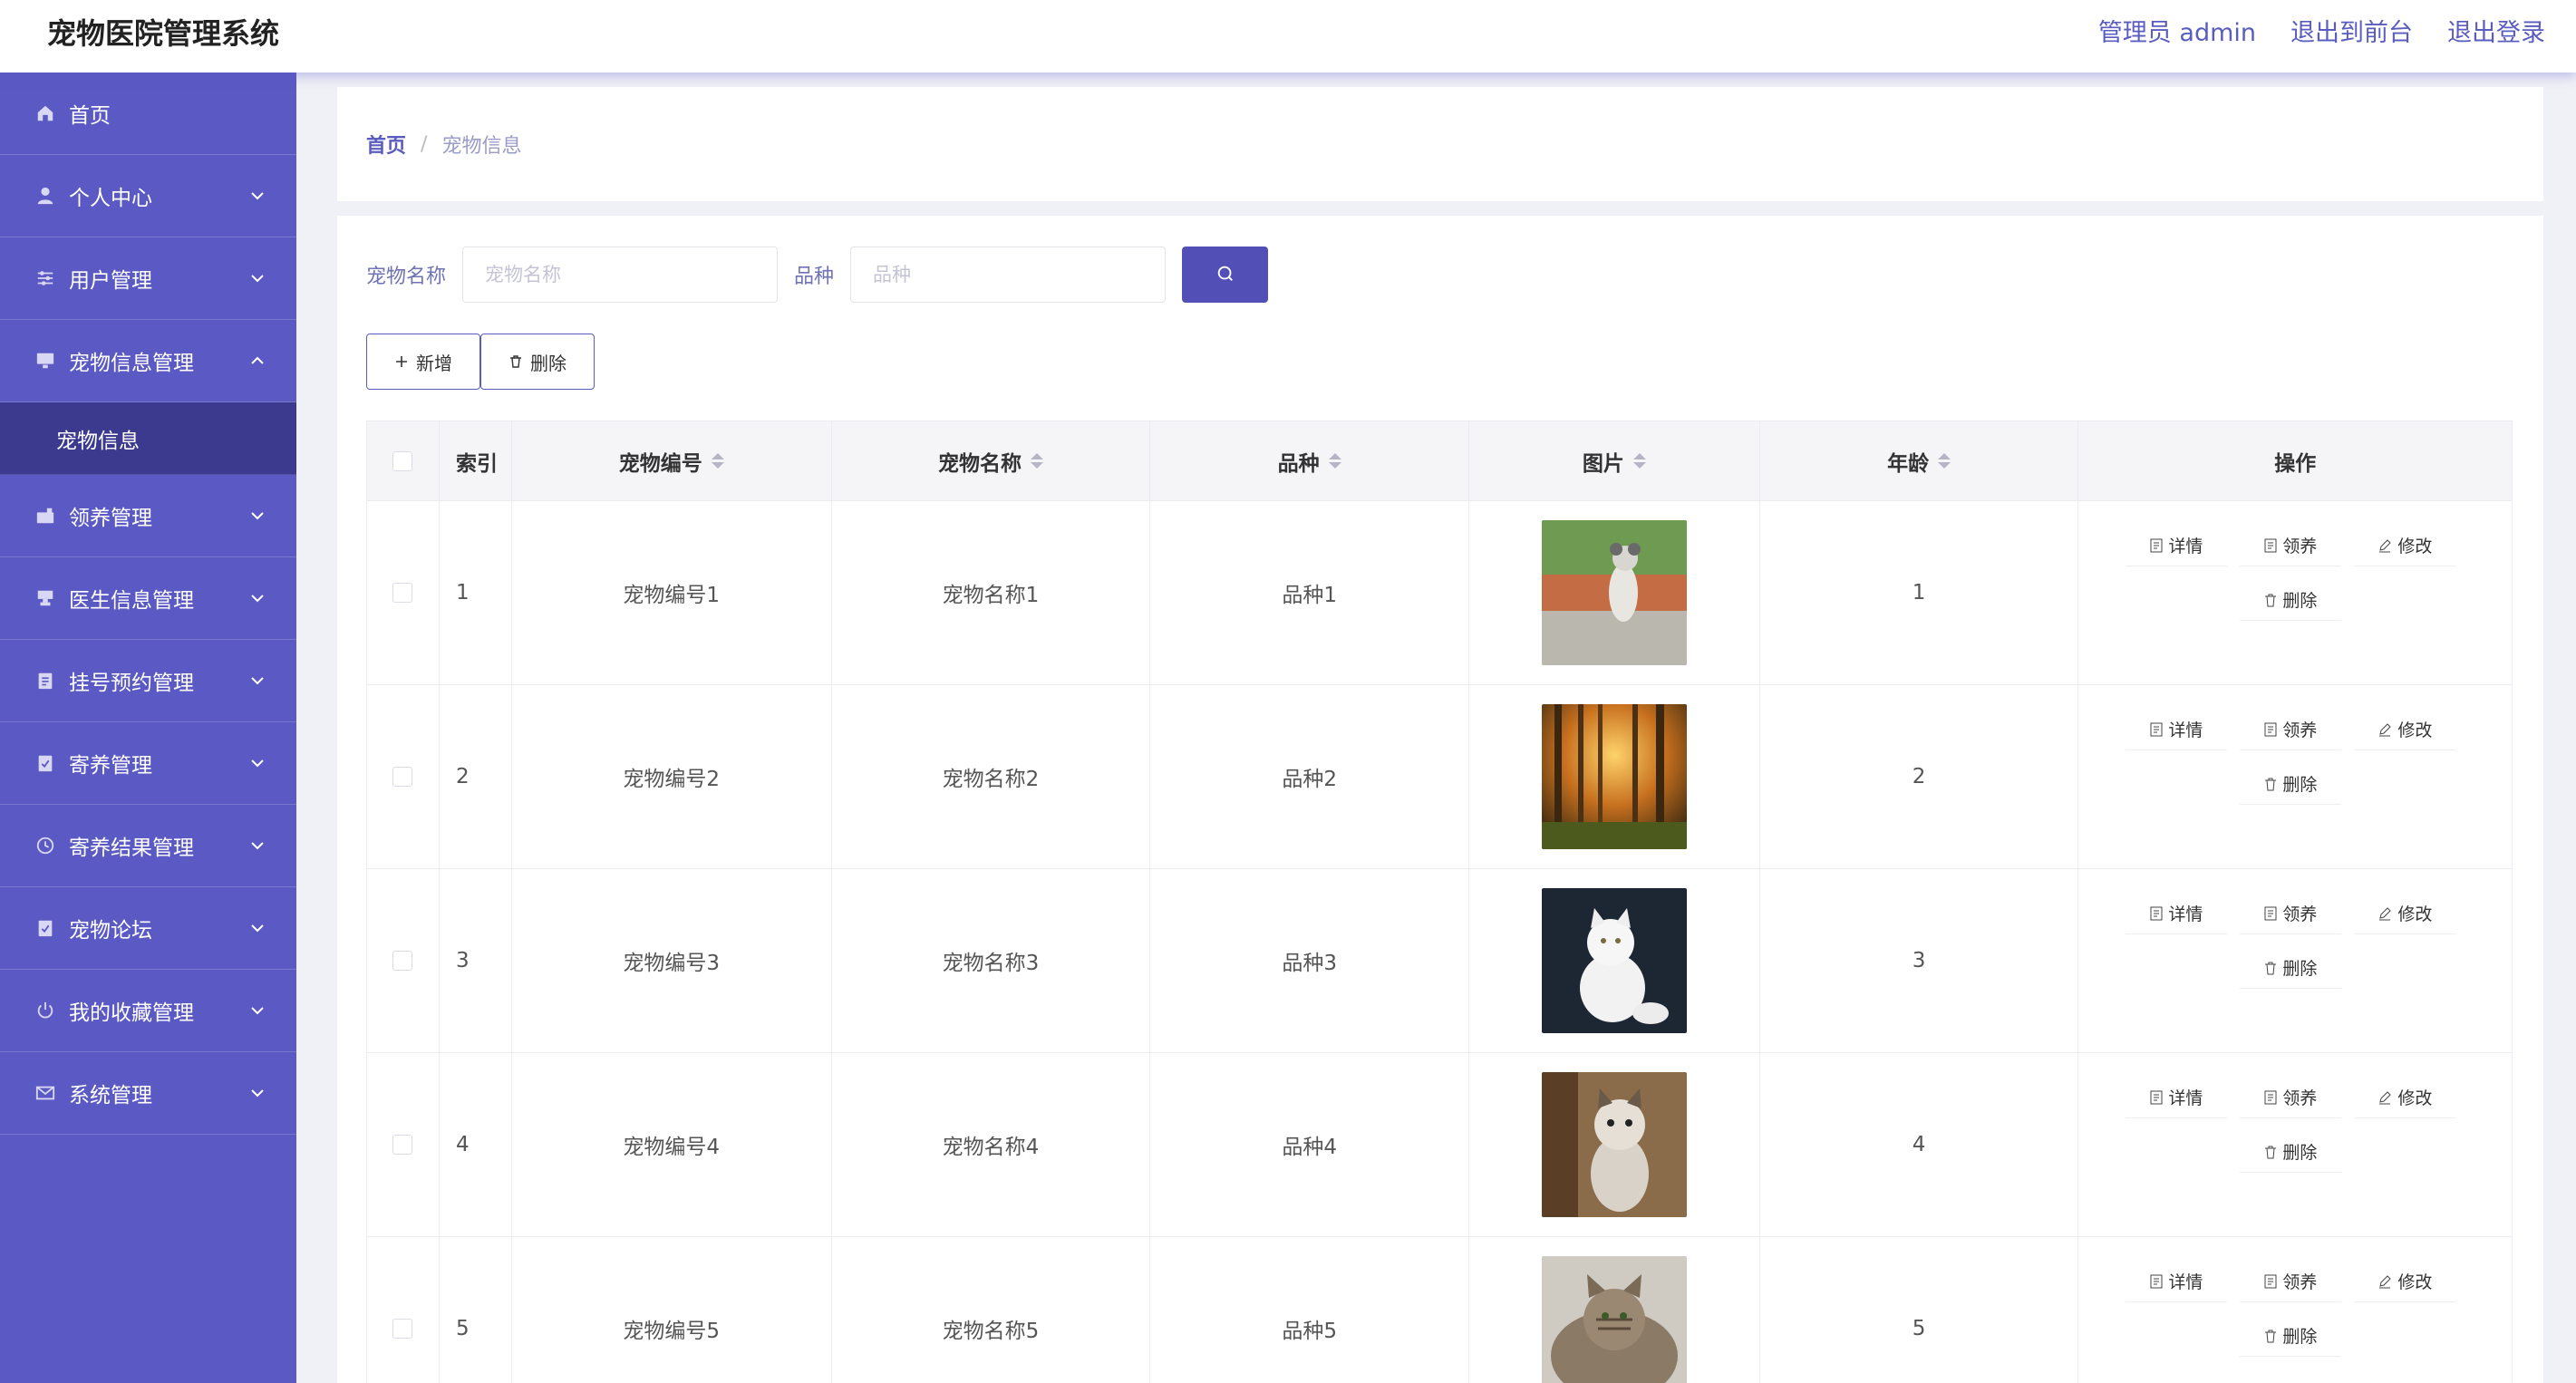  What do you see at coordinates (110, 281) in the screenshot?
I see `sidebar-item-label: 用户管理` at bounding box center [110, 281].